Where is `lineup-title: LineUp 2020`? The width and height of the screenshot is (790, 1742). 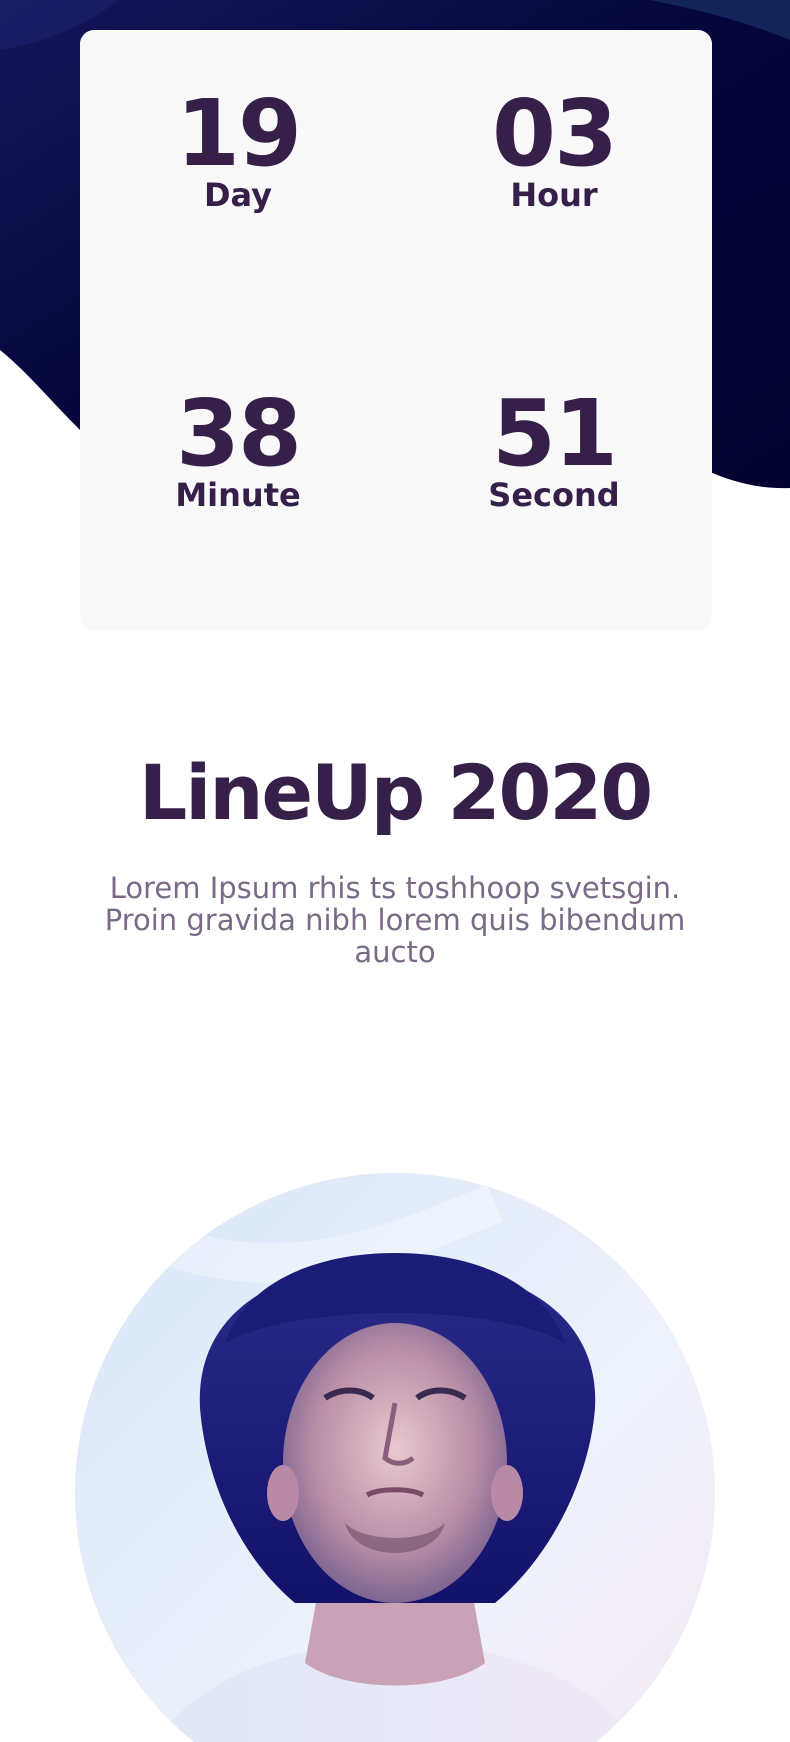 lineup-title: LineUp 2020 is located at coordinates (395, 792).